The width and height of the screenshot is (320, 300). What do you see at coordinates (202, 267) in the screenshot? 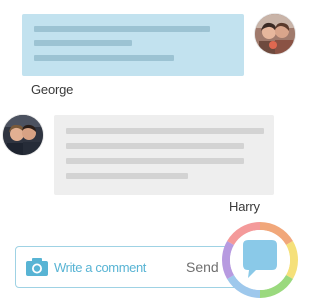
I see `send-button: Send` at bounding box center [202, 267].